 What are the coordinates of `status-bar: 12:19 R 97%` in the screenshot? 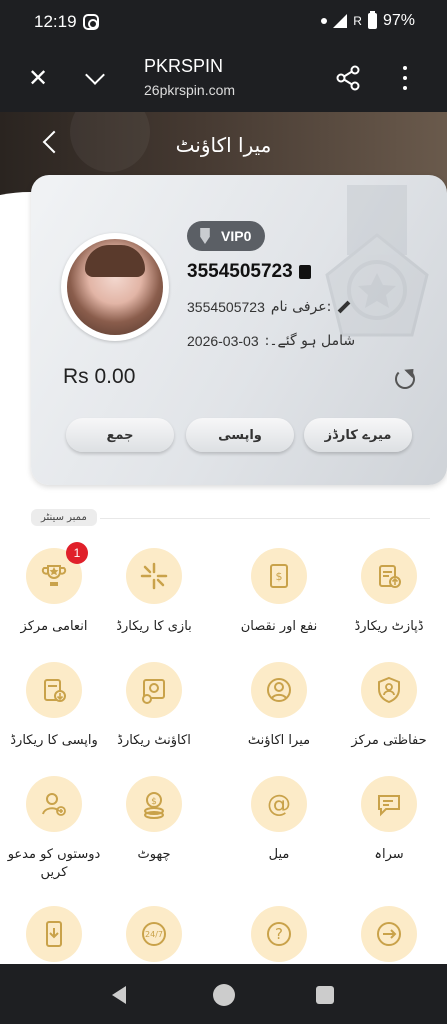 It's located at (223, 22).